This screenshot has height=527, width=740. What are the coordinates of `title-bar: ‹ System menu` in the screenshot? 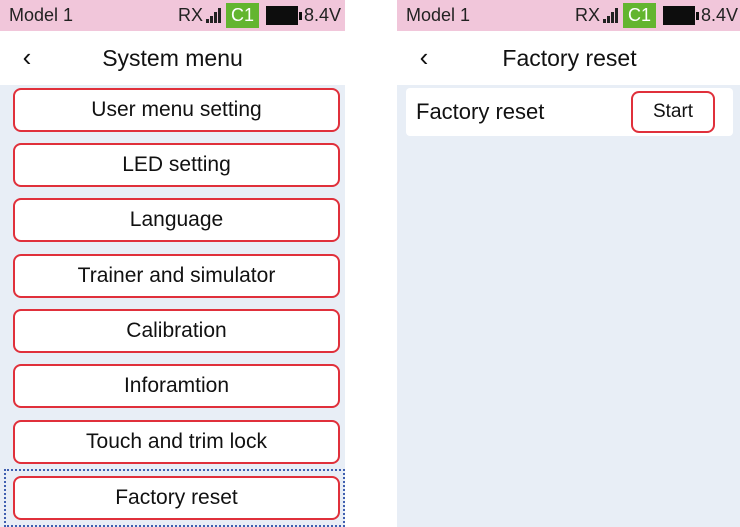 It's located at (172, 58).